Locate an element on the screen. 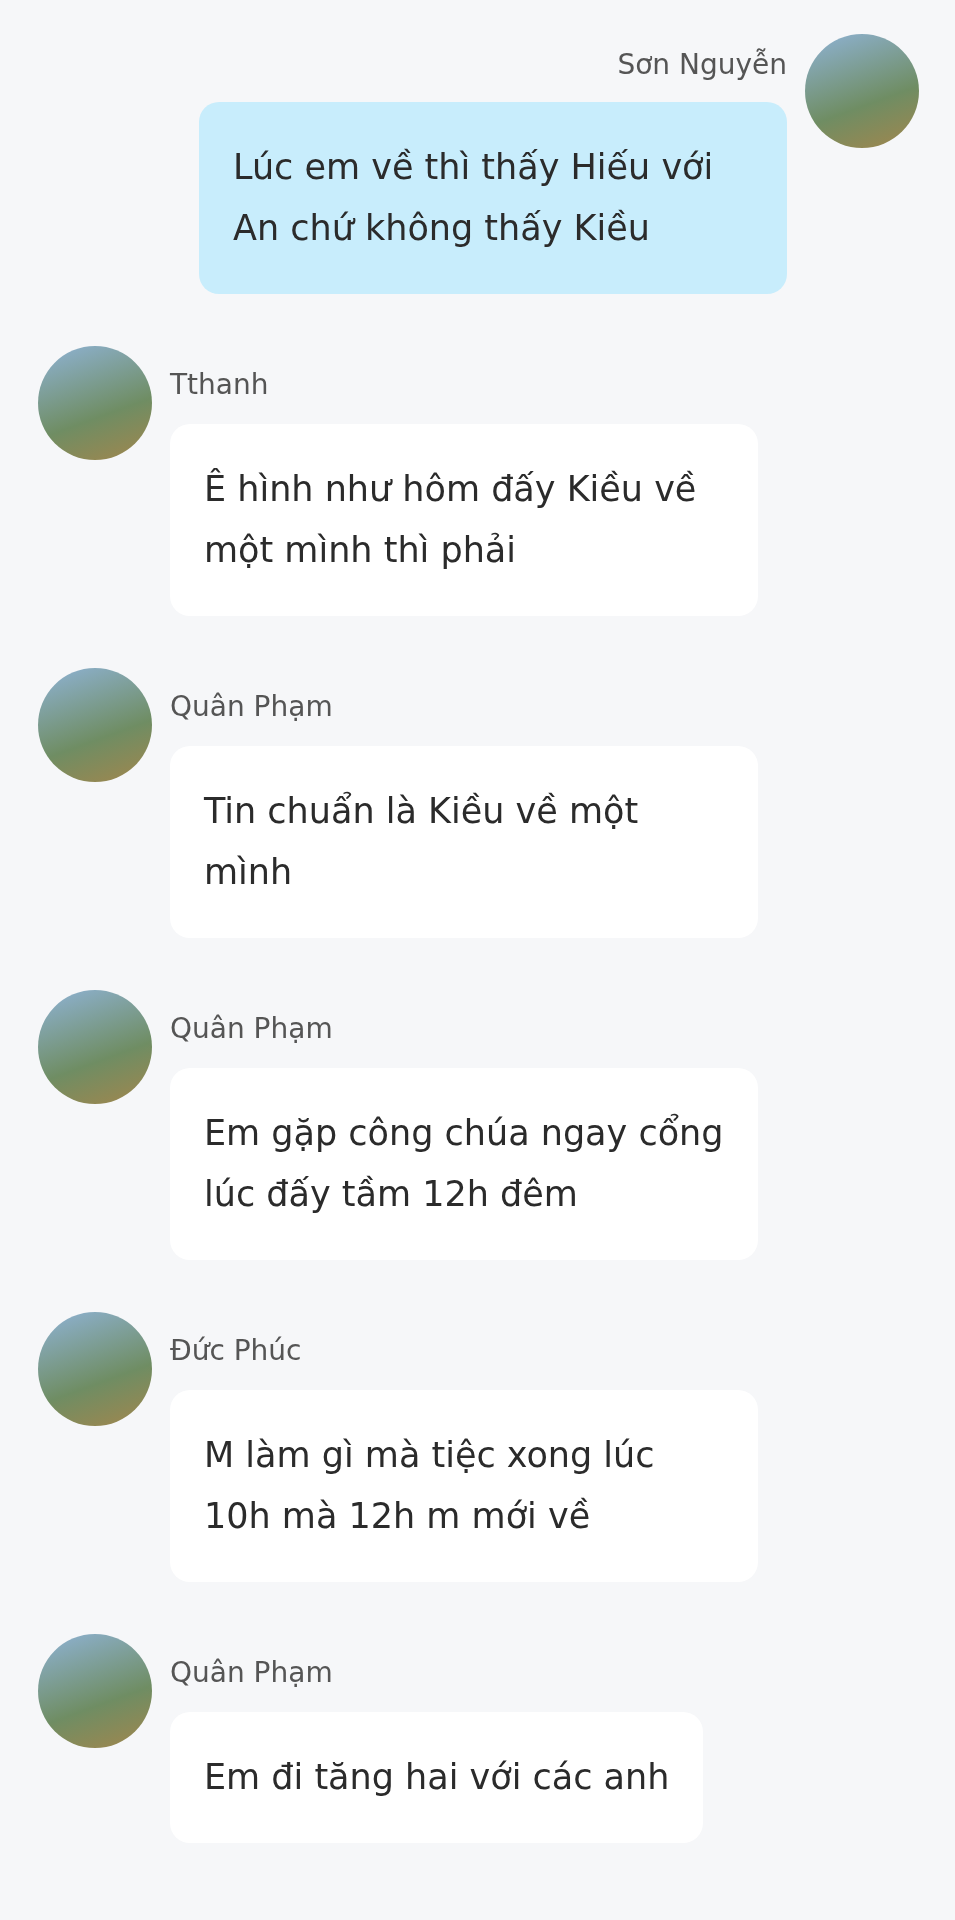  message-bubble: M làm gì mà tiệc xong lúc 10h mà 12h m mới về is located at coordinates (464, 1486).